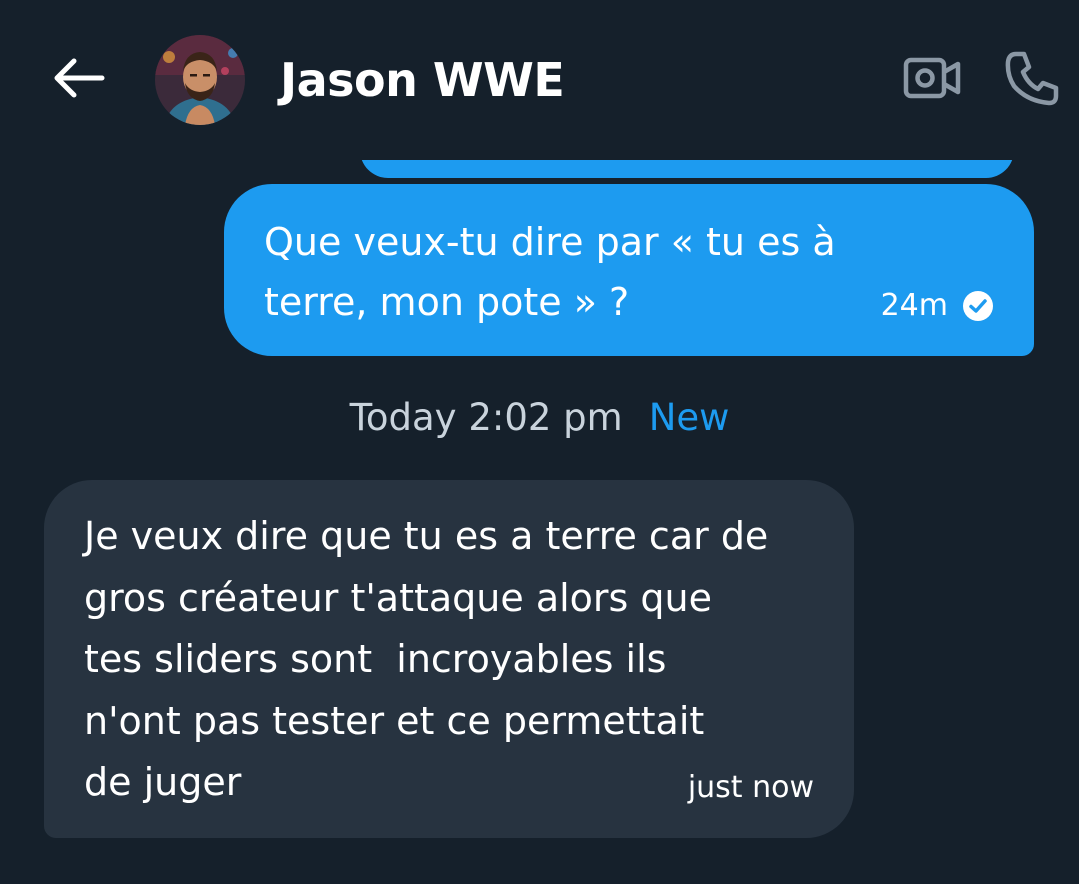 The image size is (1079, 884). I want to click on back-button, so click(78, 78).